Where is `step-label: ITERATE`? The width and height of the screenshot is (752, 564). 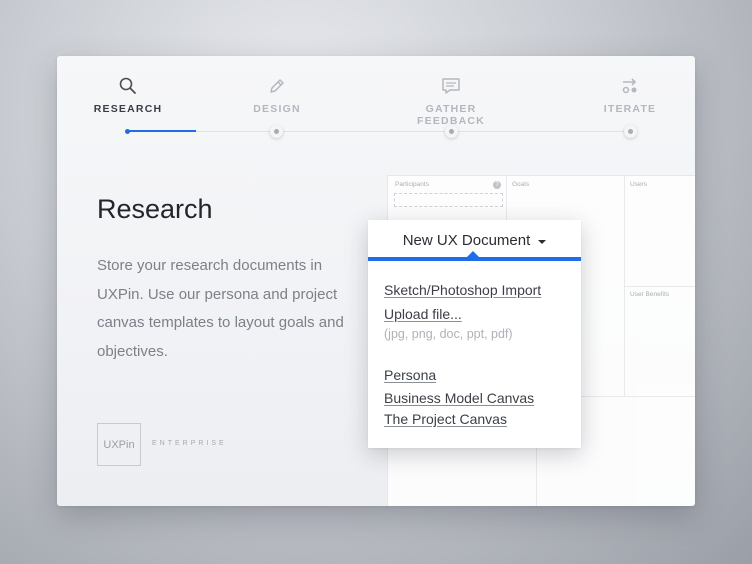 step-label: ITERATE is located at coordinates (630, 109).